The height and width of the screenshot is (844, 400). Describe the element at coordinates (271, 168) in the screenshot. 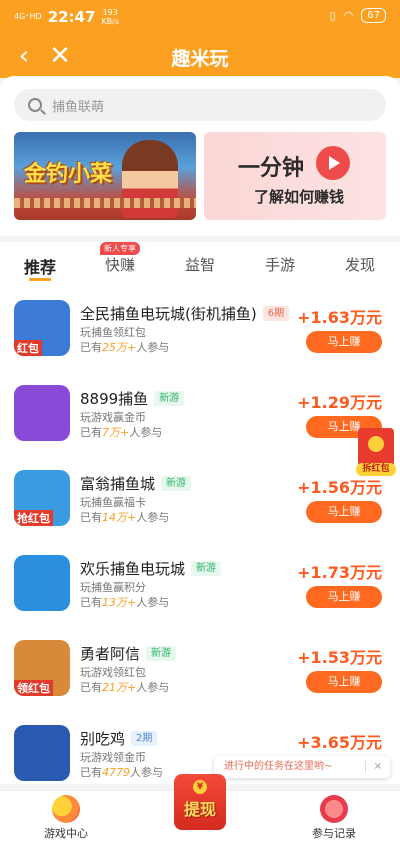

I see `banner-headline: 一分钟` at that location.